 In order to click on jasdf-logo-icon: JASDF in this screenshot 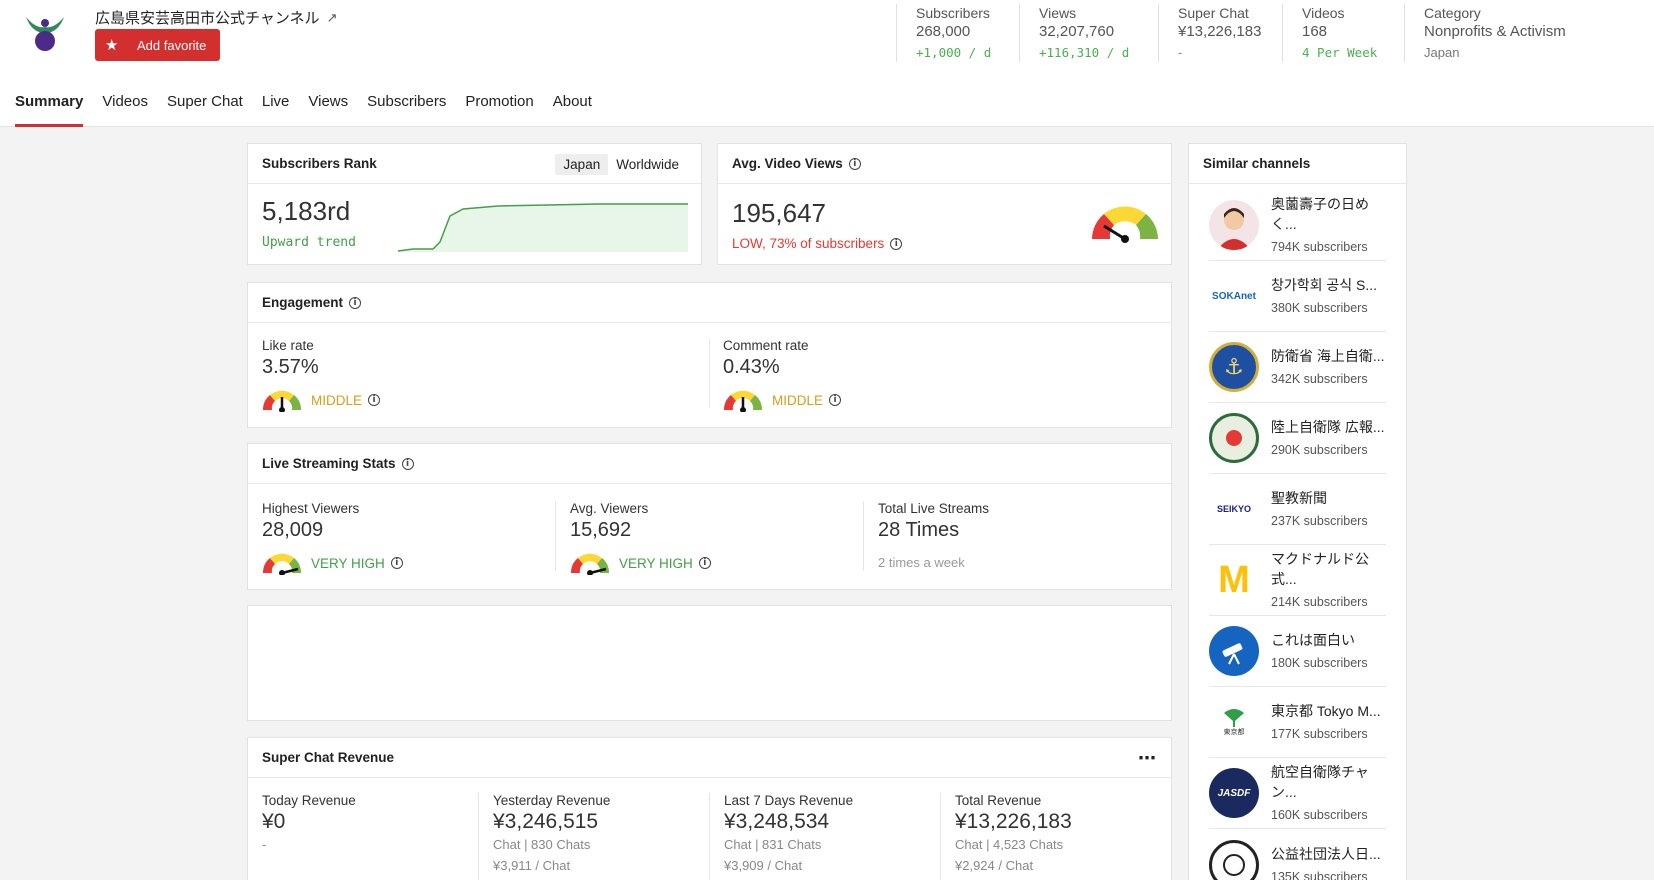, I will do `click(1234, 793)`.